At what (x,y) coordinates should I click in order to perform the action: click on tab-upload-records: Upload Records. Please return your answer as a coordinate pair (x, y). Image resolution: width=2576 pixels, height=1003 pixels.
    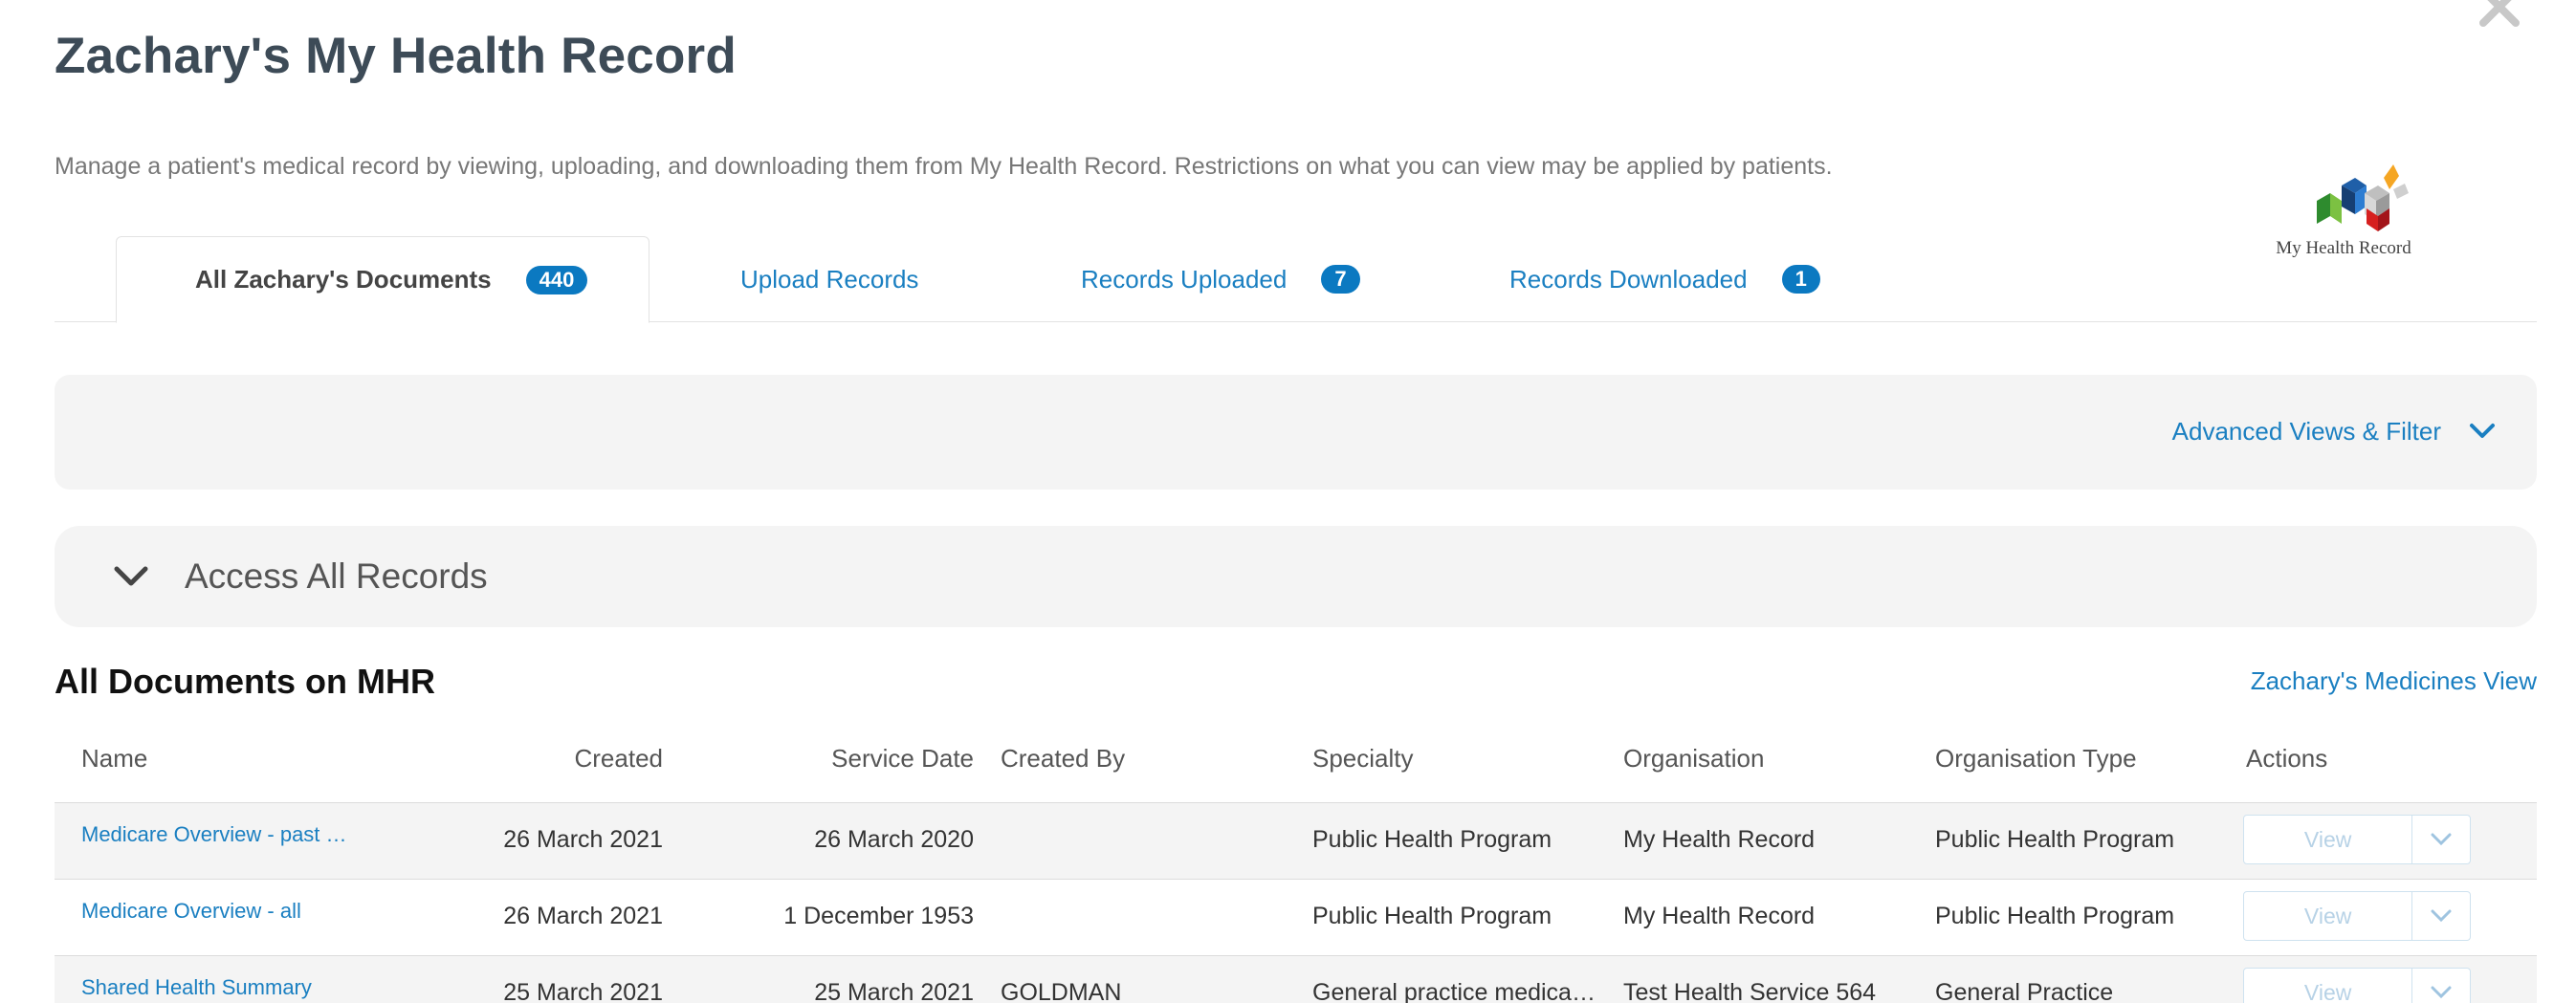
    Looking at the image, I should click on (829, 279).